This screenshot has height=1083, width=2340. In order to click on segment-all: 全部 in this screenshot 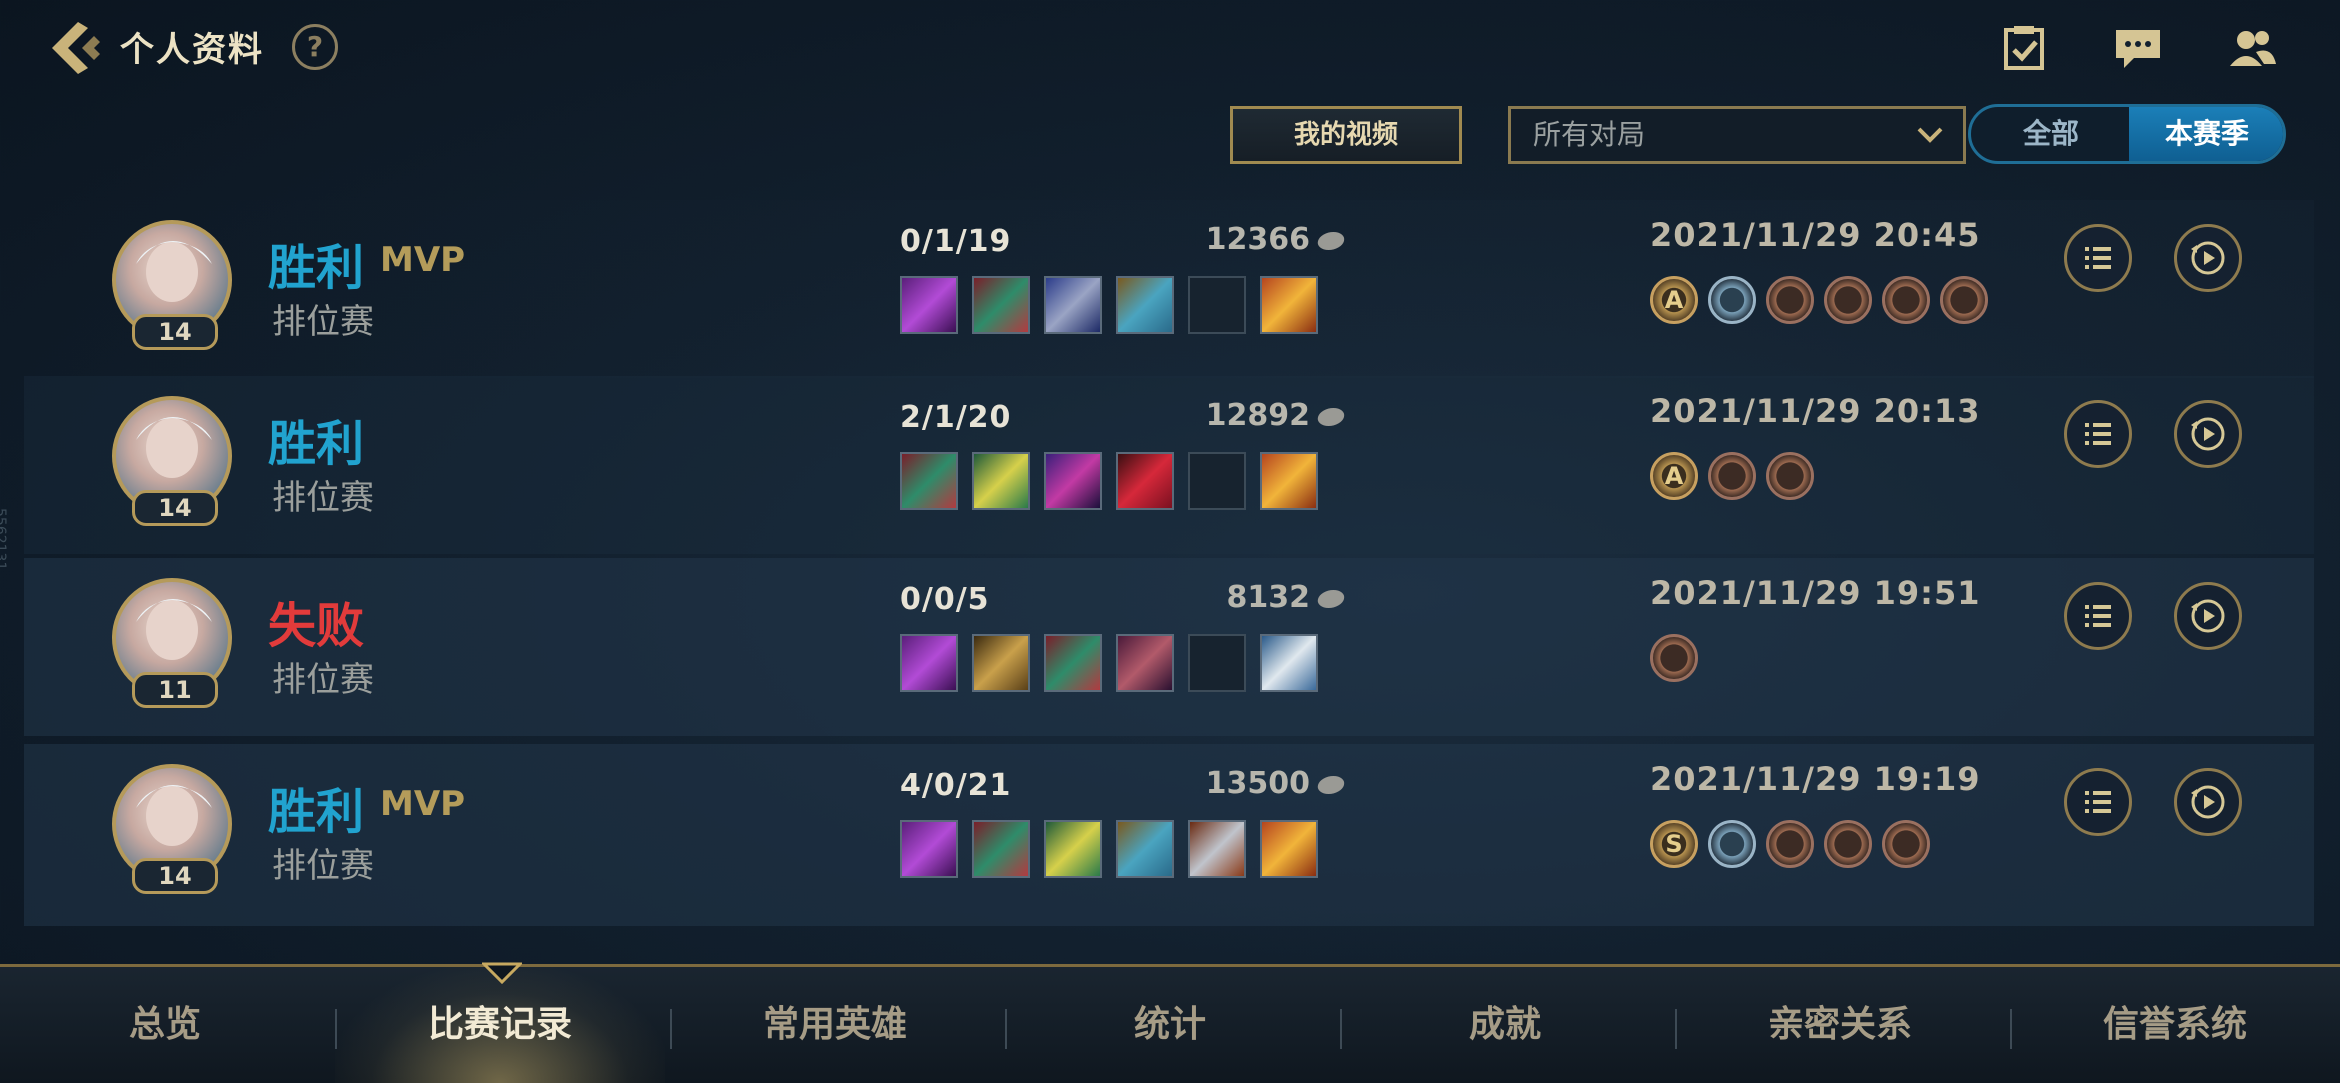, I will do `click(2051, 134)`.